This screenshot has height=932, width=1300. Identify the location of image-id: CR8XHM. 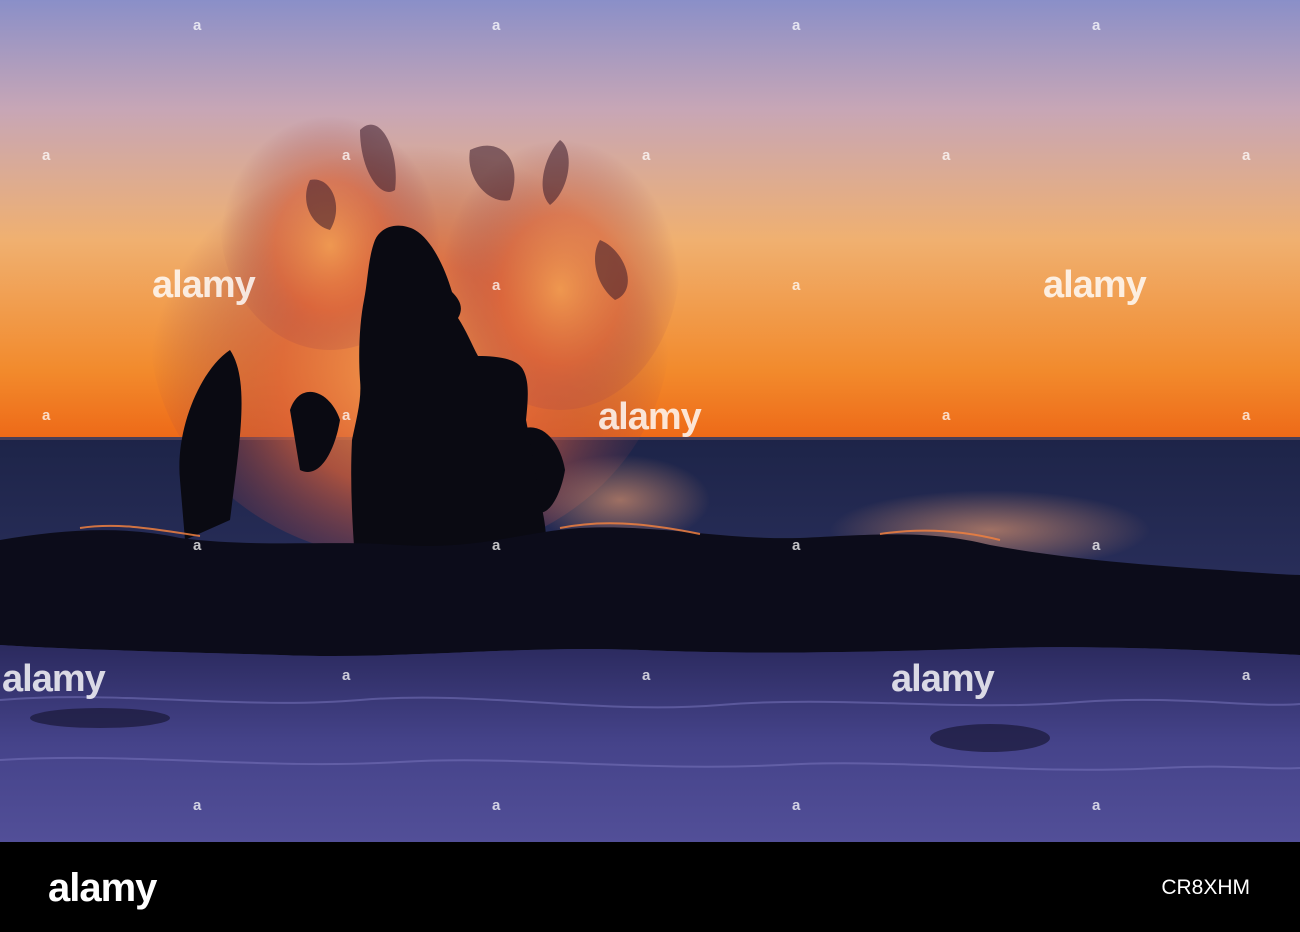
(1205, 887).